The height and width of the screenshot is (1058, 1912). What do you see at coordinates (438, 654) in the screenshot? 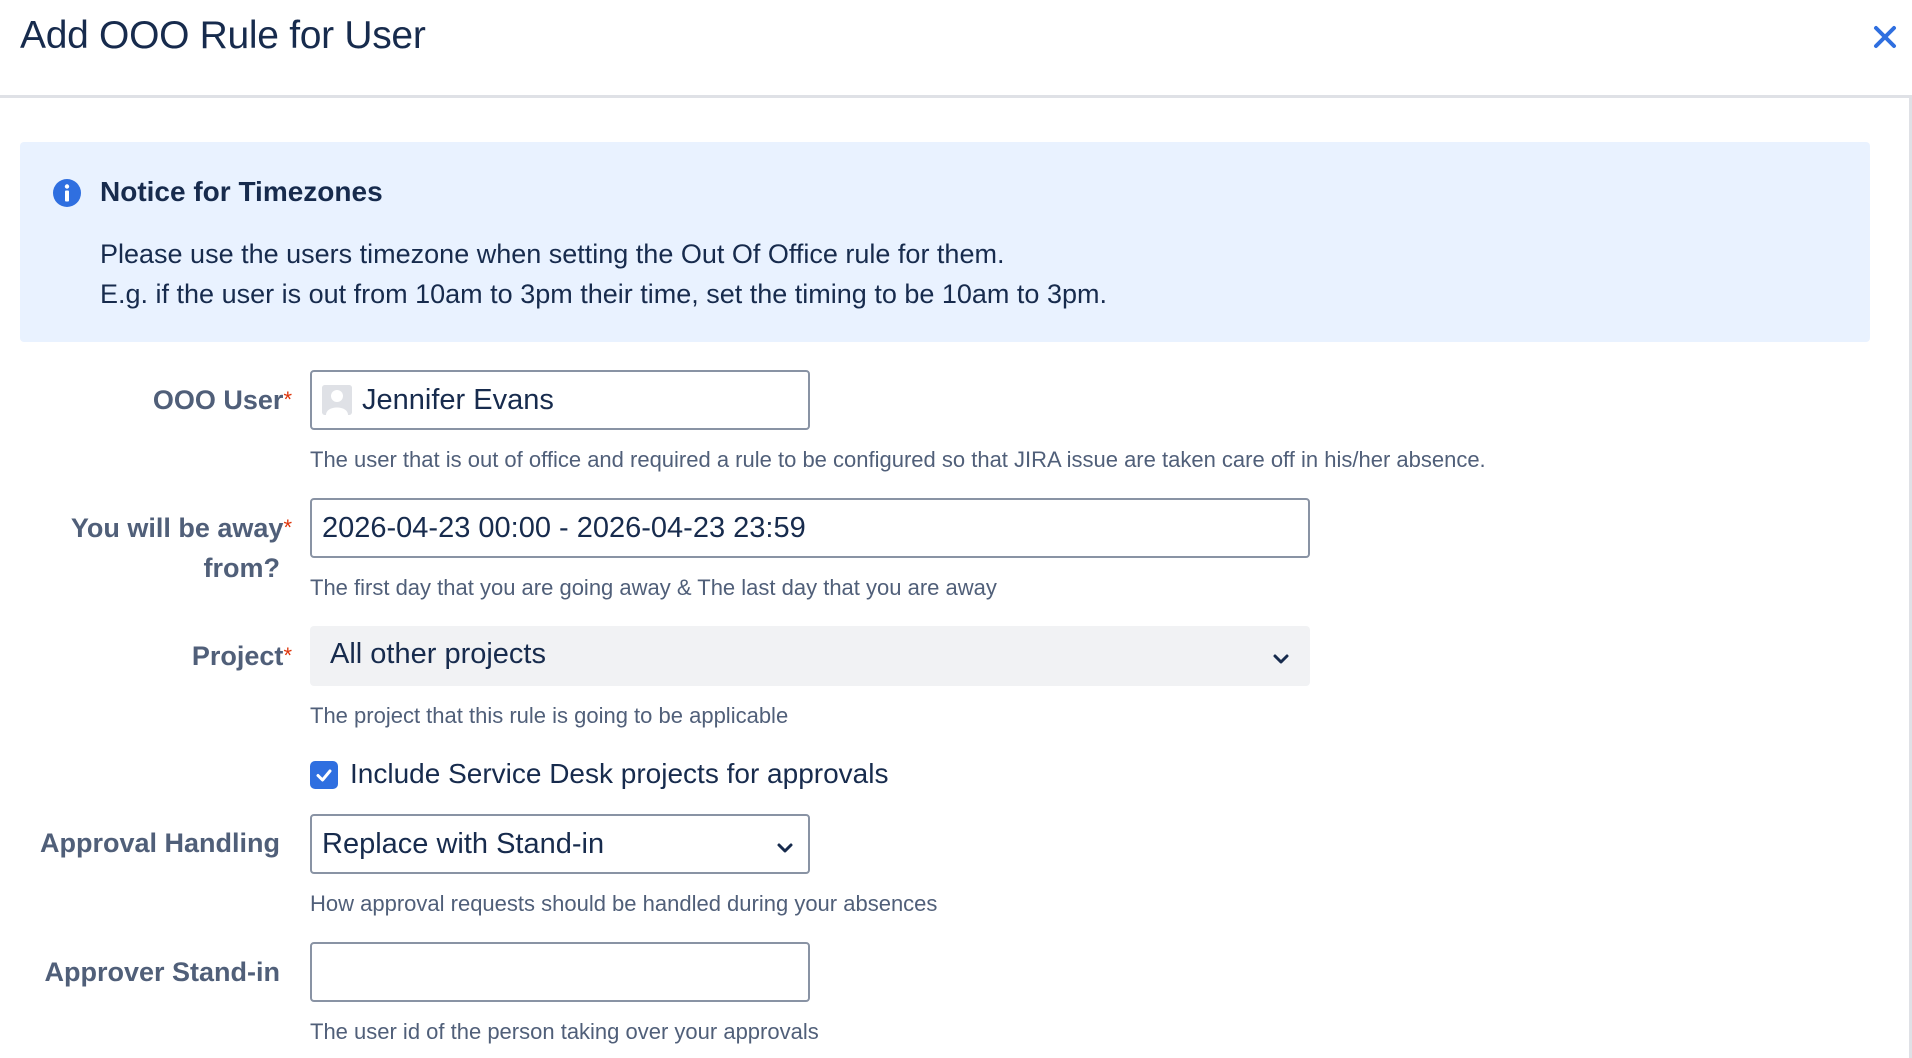
I see `project-value: All other projects` at bounding box center [438, 654].